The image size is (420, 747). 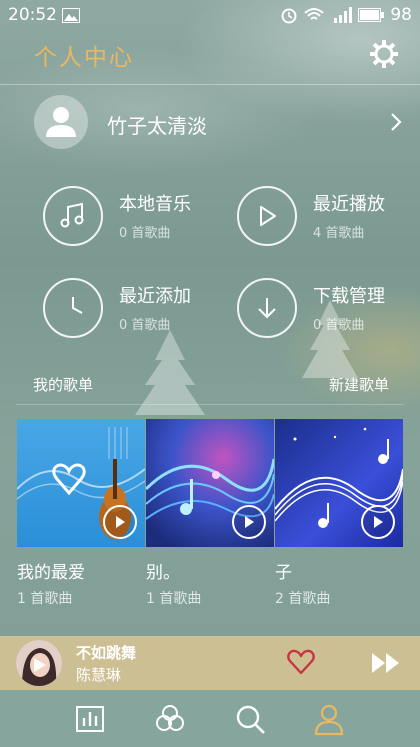 I want to click on header-divider, so click(x=210, y=84).